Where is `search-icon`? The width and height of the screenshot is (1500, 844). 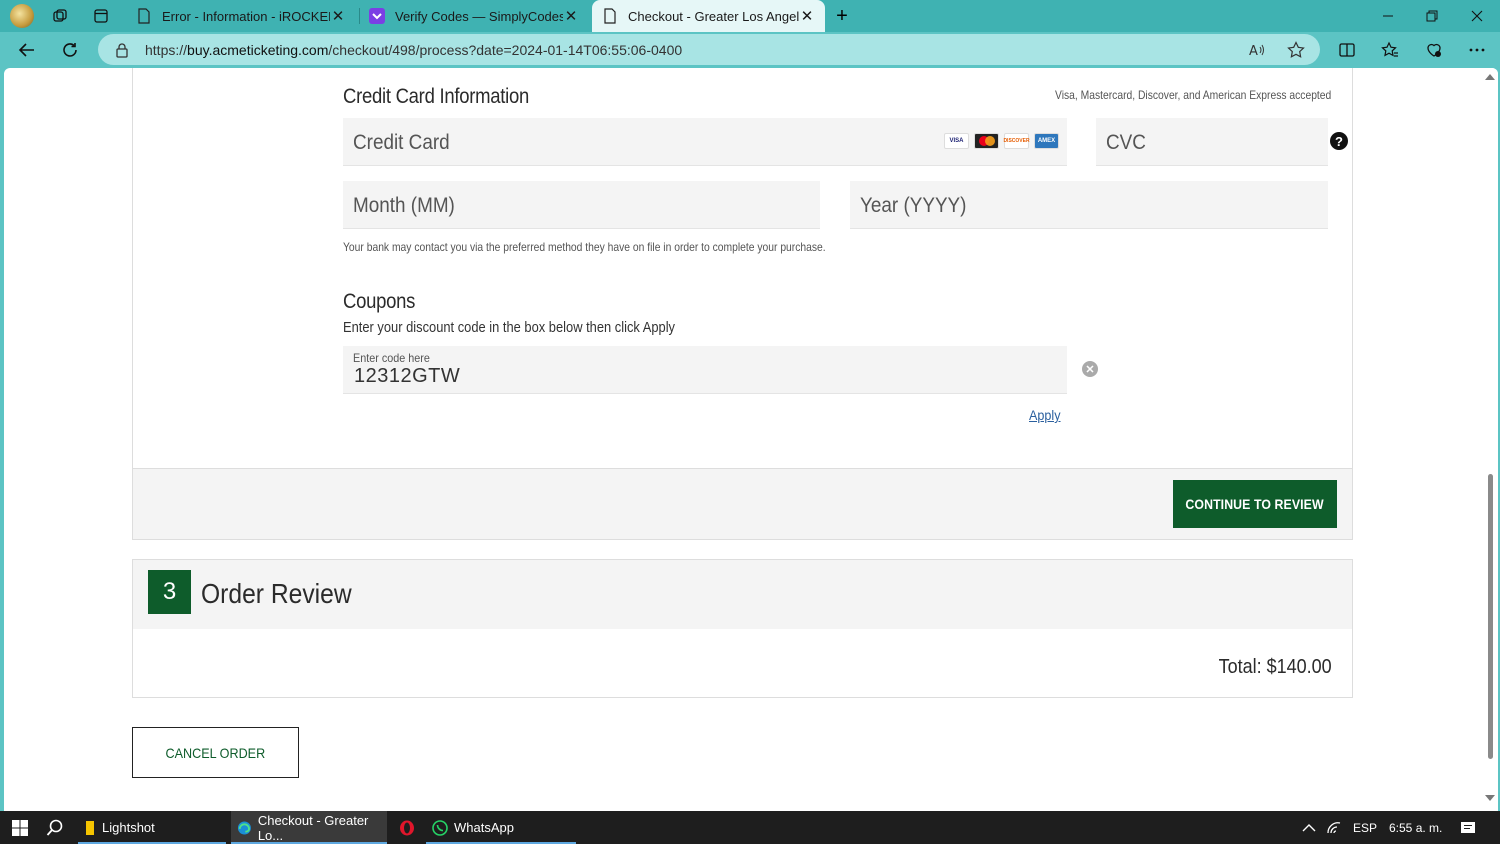 search-icon is located at coordinates (54, 827).